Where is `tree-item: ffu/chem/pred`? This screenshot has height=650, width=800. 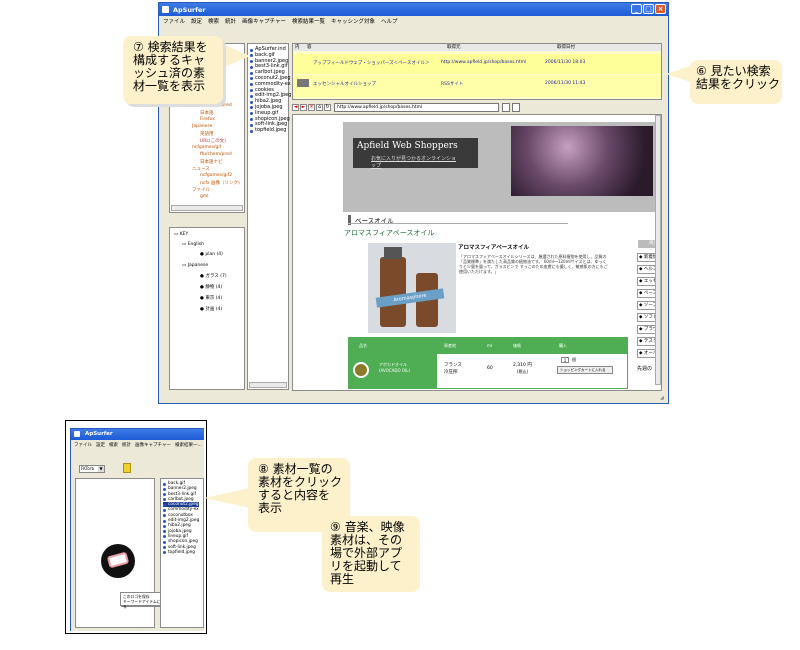
tree-item: ffu/chem/pred is located at coordinates (216, 154).